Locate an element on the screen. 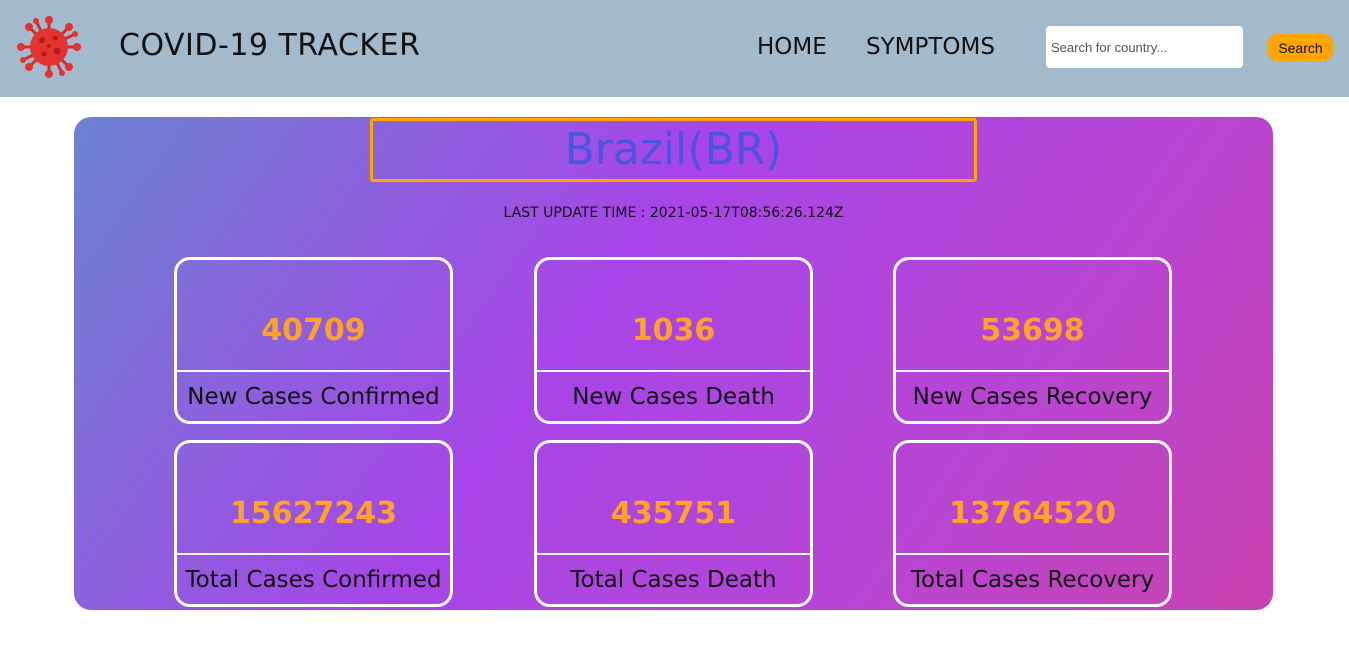  stat-value: 53698 is located at coordinates (1032, 316).